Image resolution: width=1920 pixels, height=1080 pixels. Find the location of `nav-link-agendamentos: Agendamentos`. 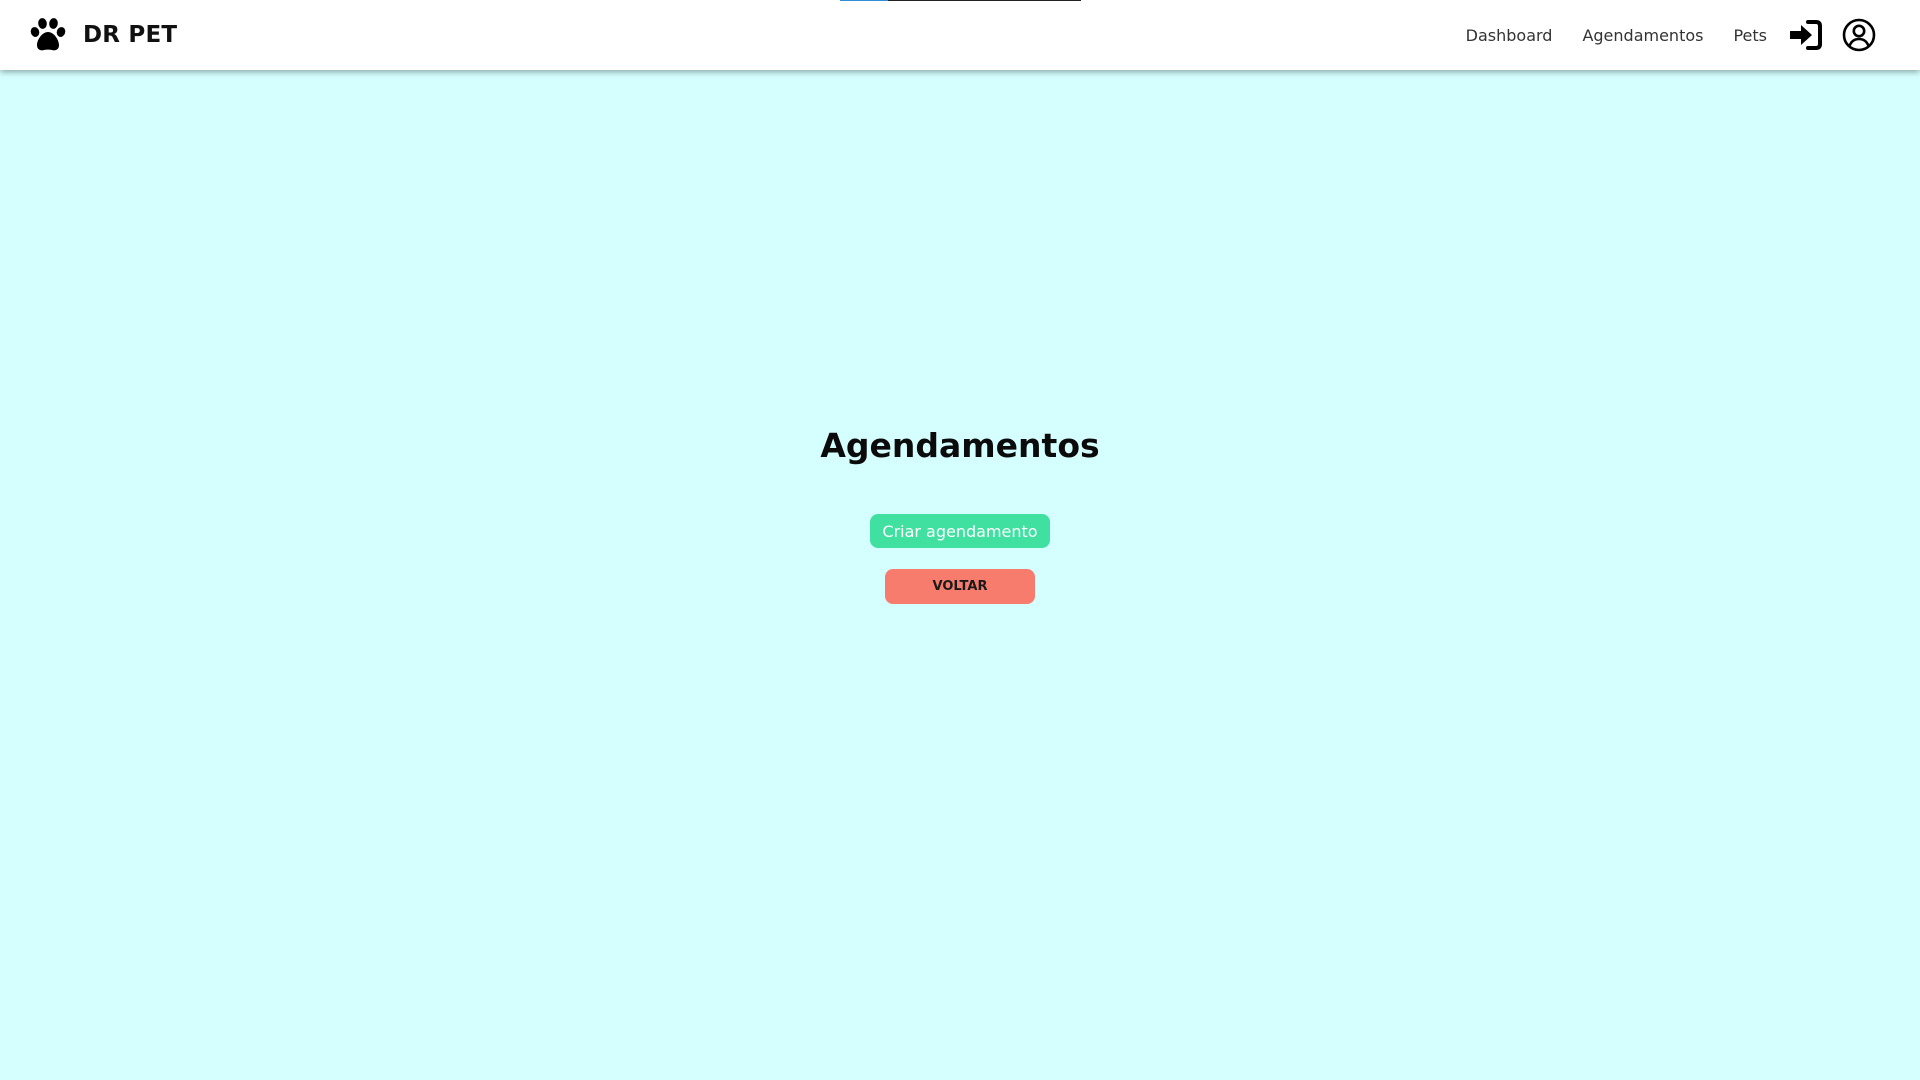

nav-link-agendamentos: Agendamentos is located at coordinates (1642, 35).